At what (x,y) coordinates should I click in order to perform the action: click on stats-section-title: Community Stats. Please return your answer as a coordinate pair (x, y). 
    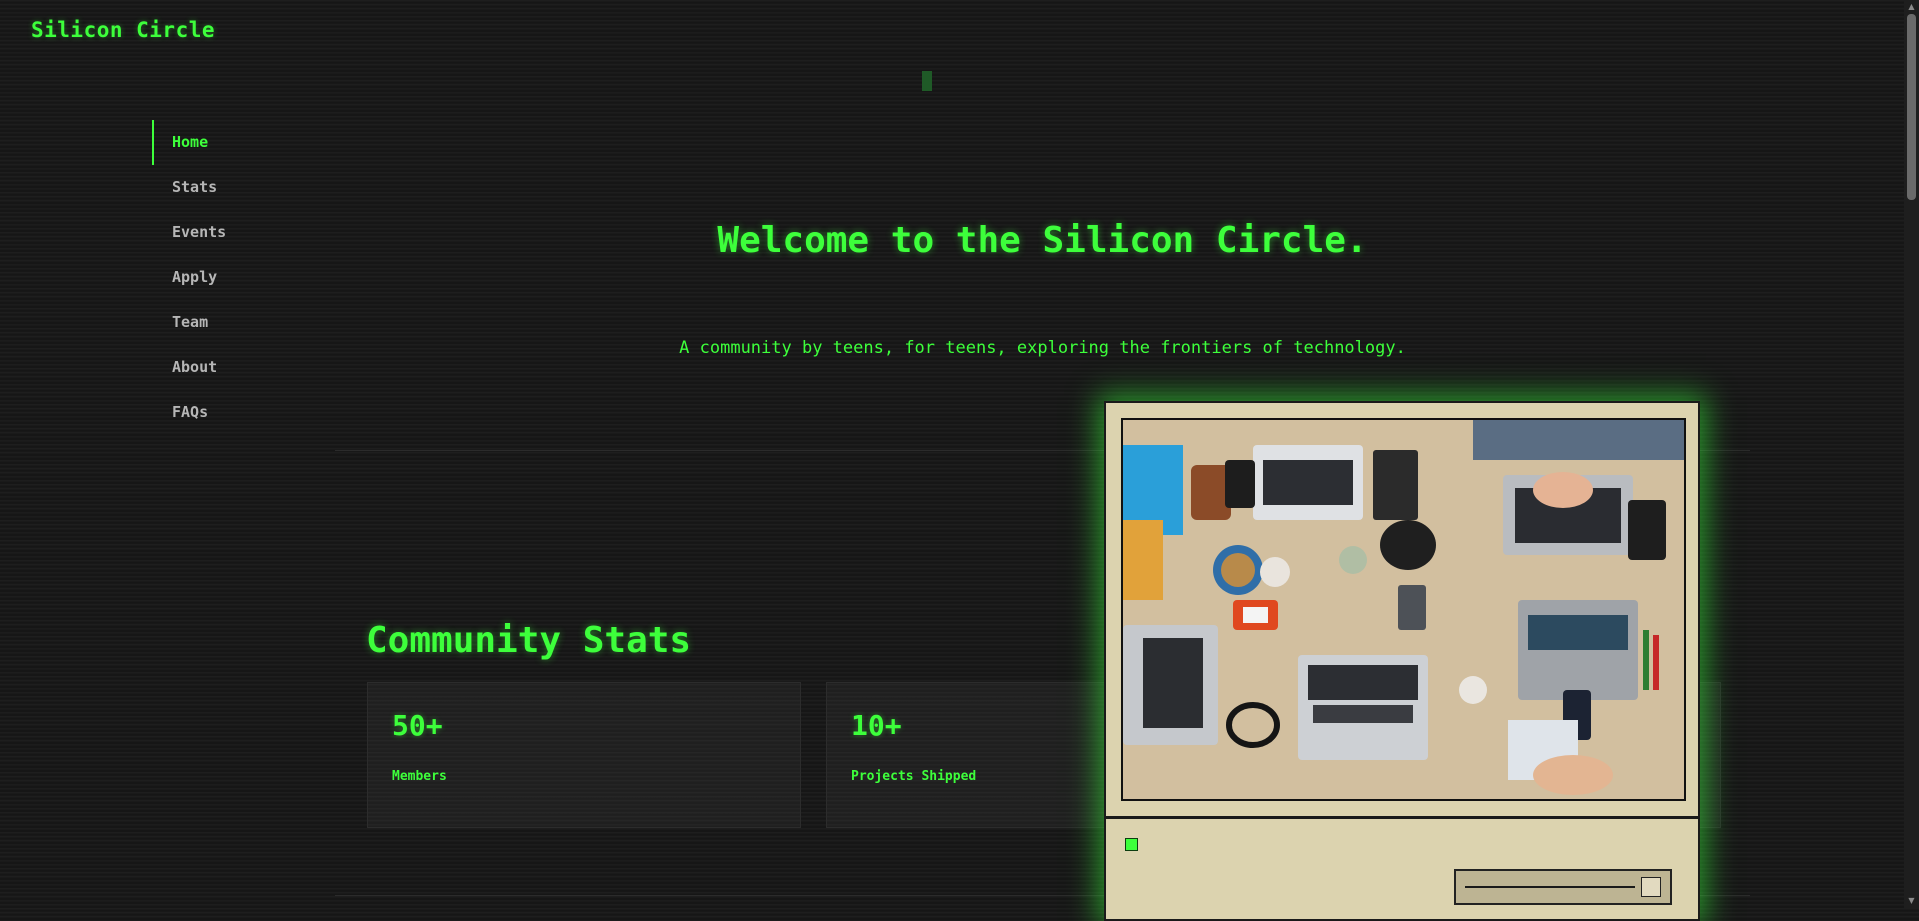
    Looking at the image, I should click on (529, 640).